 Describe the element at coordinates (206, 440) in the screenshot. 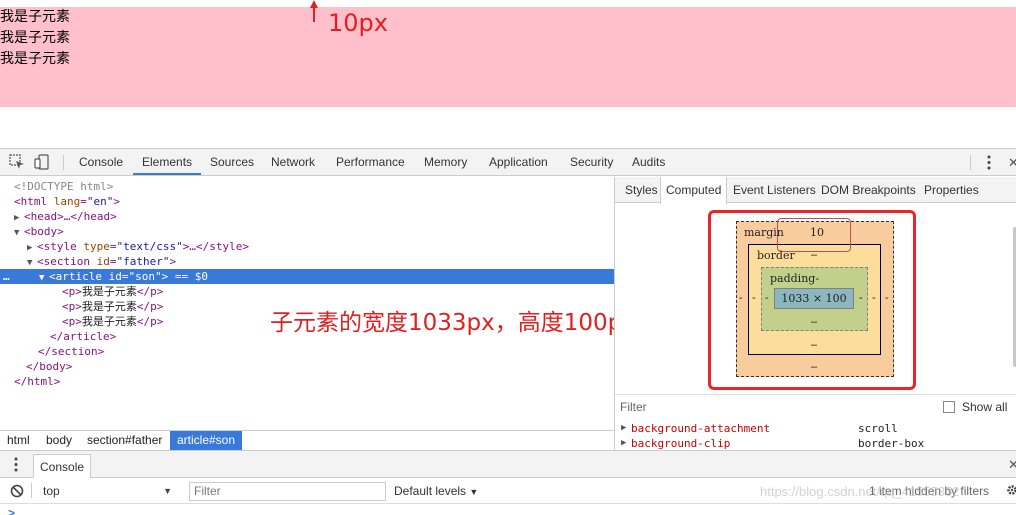

I see `crumb-article: article#son` at that location.